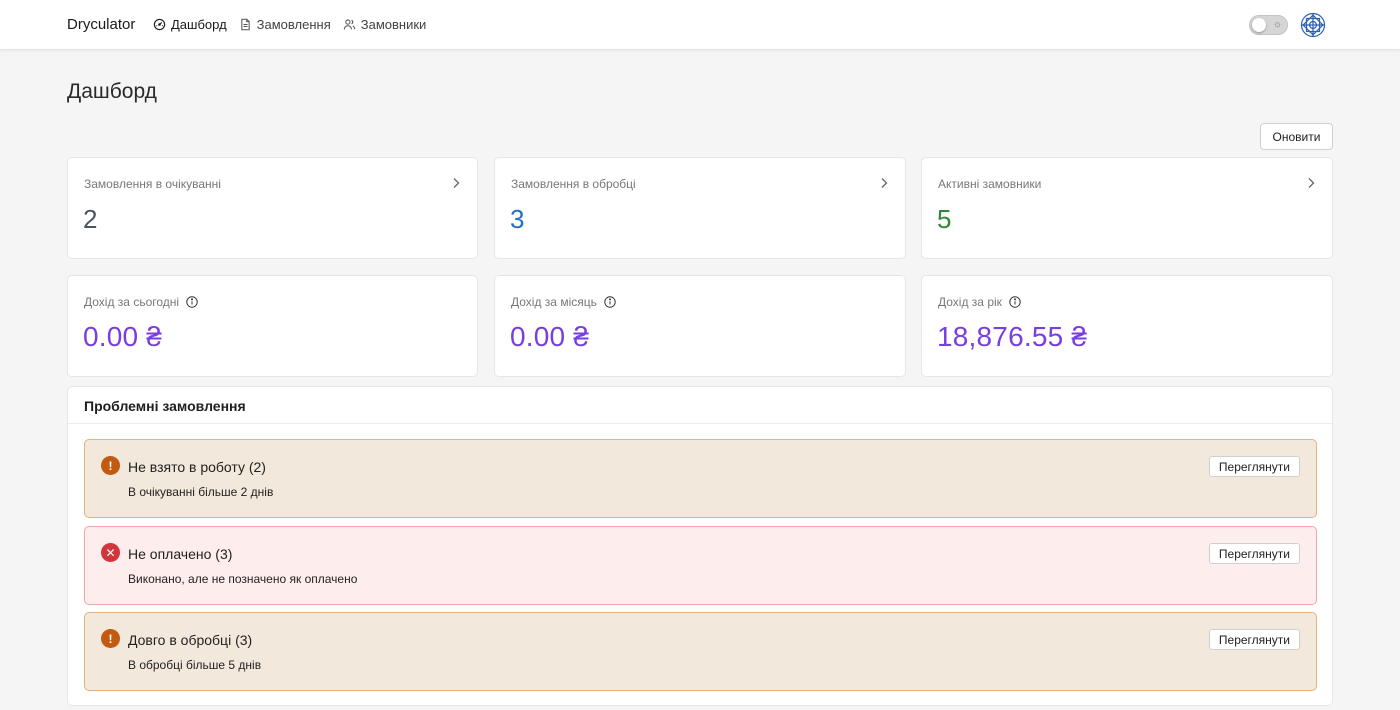 This screenshot has width=1400, height=710. I want to click on document-icon, so click(245, 24).